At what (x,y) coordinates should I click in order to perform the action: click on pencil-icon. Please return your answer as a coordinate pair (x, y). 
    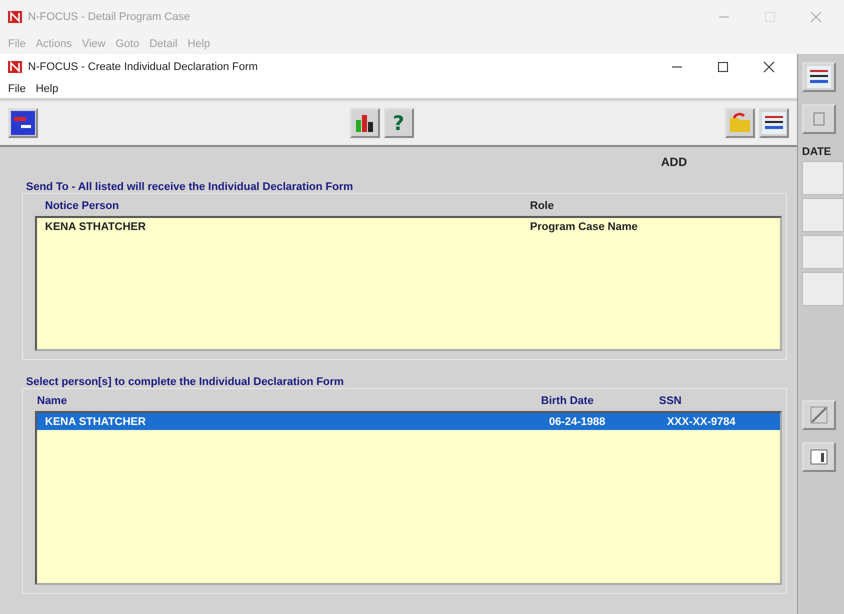
    Looking at the image, I should click on (819, 415).